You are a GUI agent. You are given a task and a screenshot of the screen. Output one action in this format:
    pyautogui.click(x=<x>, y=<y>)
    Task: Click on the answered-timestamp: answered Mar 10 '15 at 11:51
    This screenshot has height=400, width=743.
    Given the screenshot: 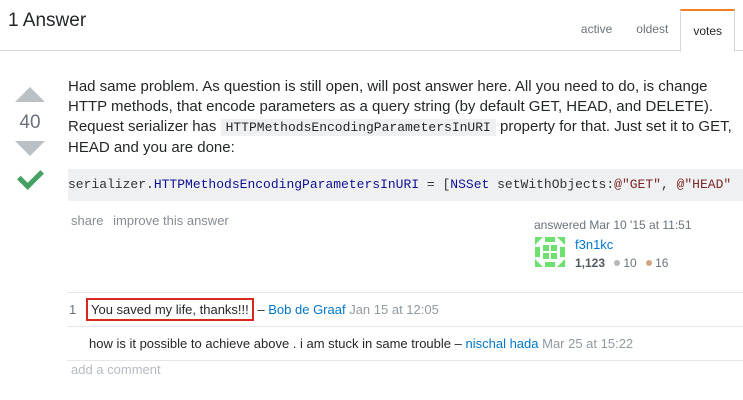 What is the action you would take?
    pyautogui.click(x=613, y=225)
    